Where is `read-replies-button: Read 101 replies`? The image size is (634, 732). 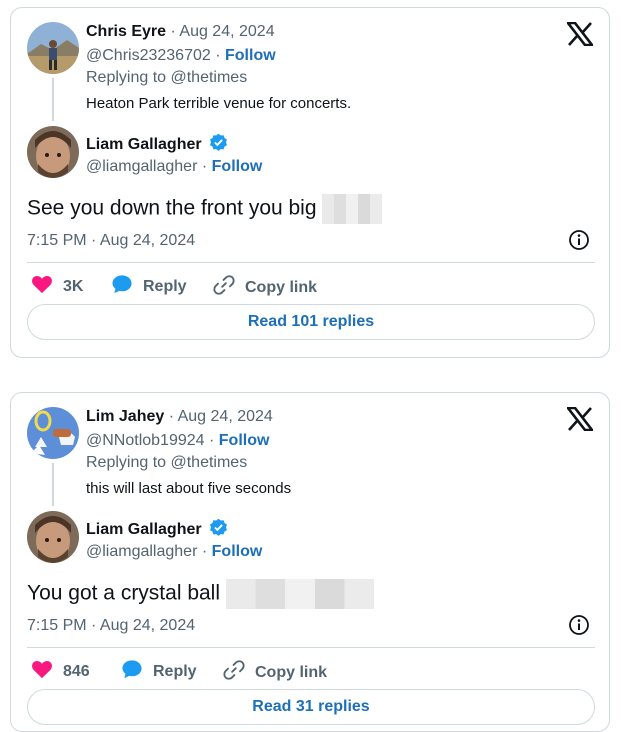 read-replies-button: Read 101 replies is located at coordinates (311, 322).